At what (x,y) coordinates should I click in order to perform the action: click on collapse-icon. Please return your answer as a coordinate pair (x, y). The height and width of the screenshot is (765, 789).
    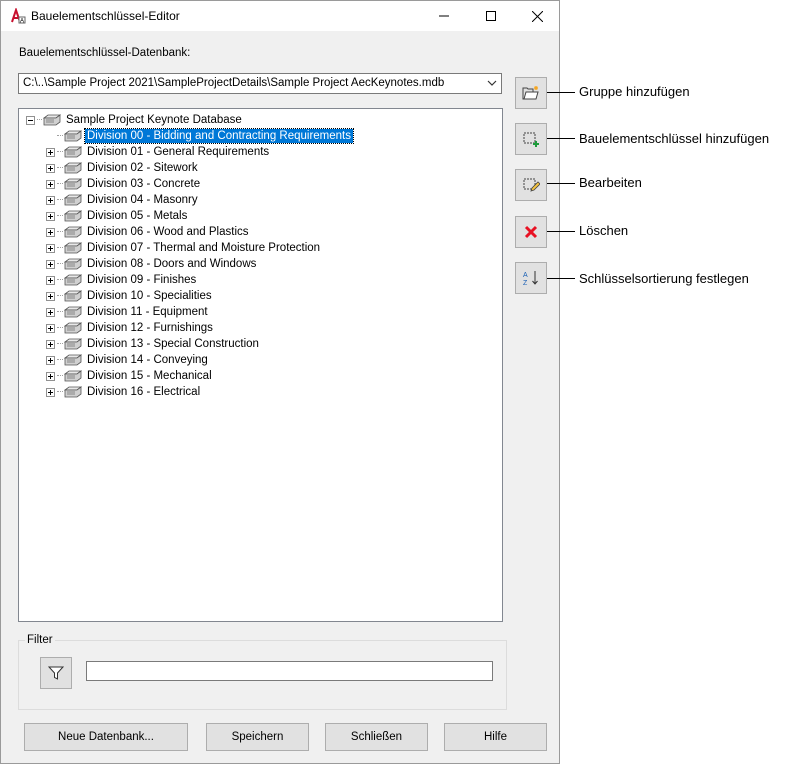
    Looking at the image, I should click on (30, 120).